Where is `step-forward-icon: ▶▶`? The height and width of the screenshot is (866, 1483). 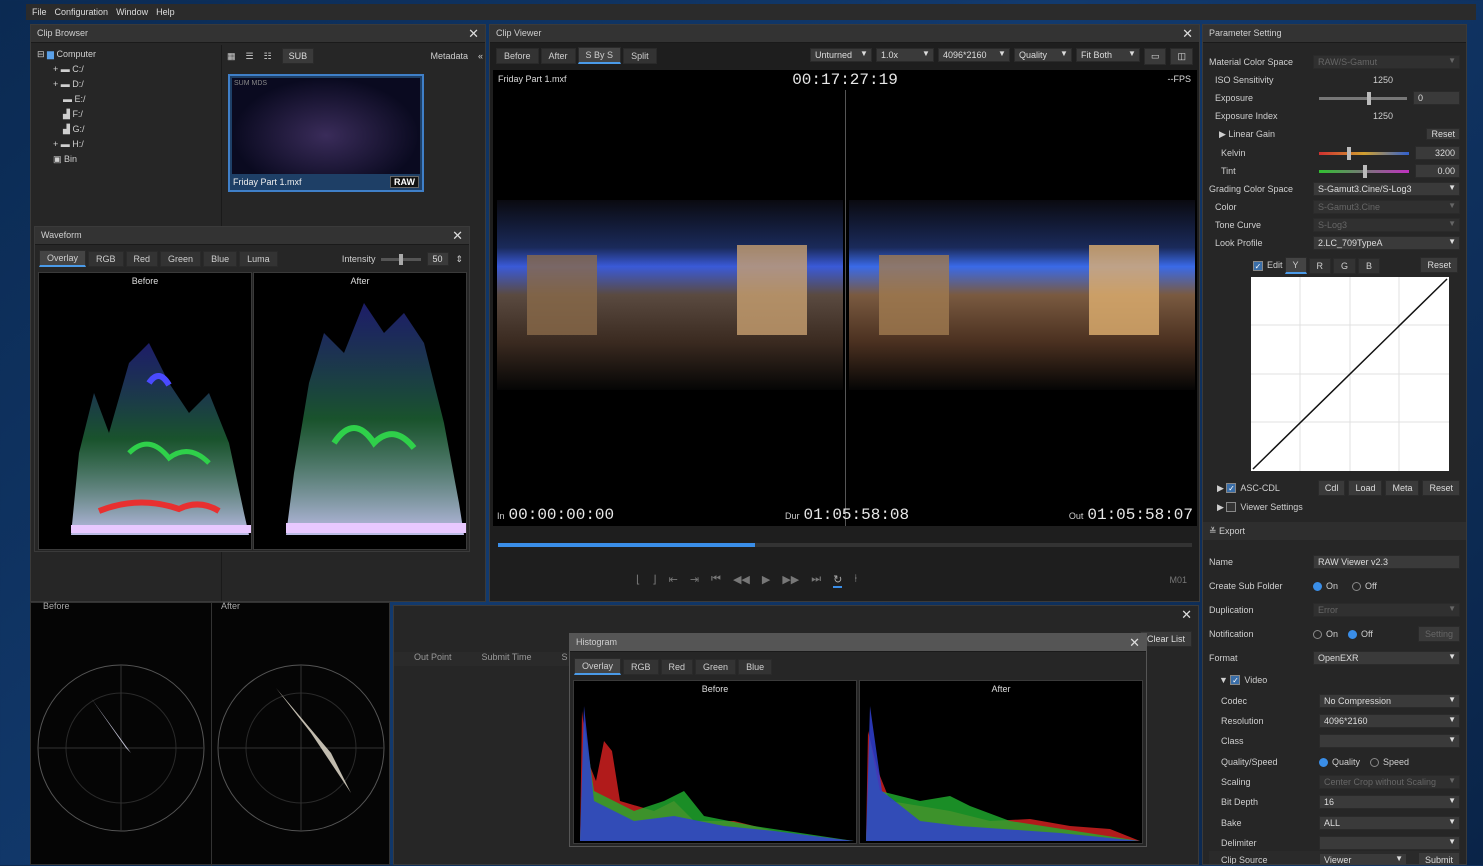 step-forward-icon: ▶▶ is located at coordinates (790, 580).